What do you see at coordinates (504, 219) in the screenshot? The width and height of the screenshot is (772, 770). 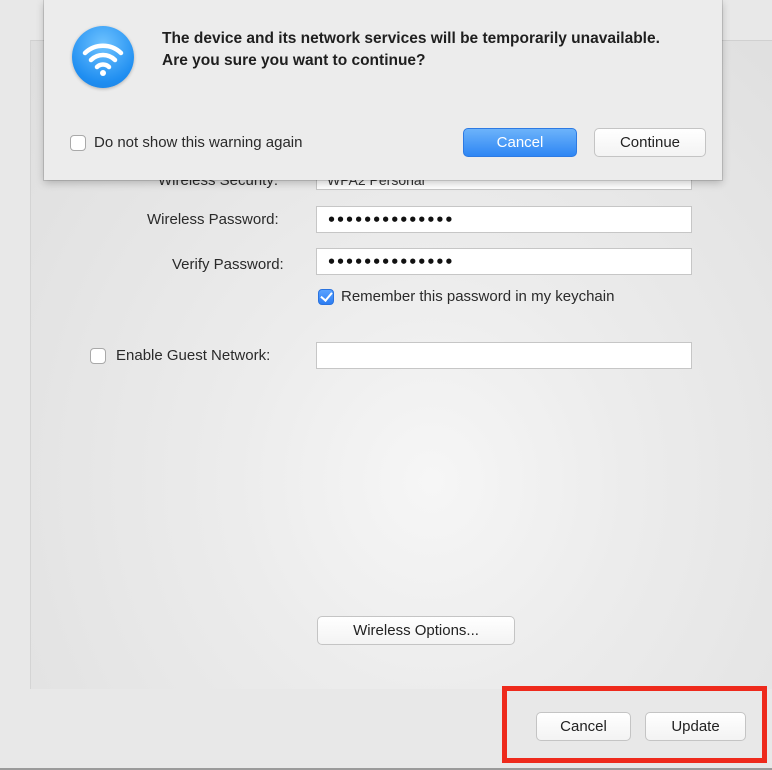 I see `wireless-password-field` at bounding box center [504, 219].